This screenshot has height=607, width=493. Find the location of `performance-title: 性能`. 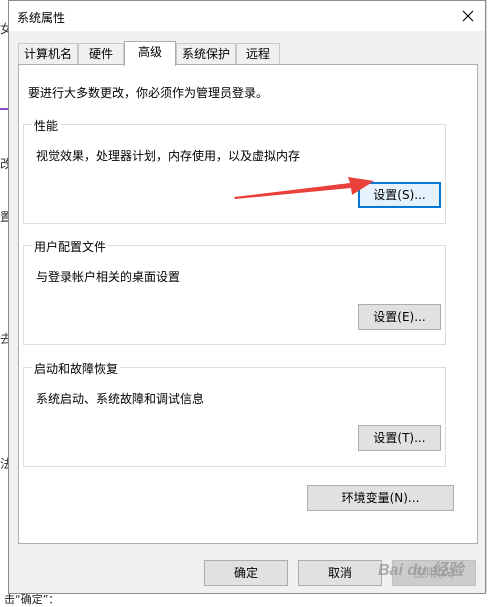

performance-title: 性能 is located at coordinates (46, 125).